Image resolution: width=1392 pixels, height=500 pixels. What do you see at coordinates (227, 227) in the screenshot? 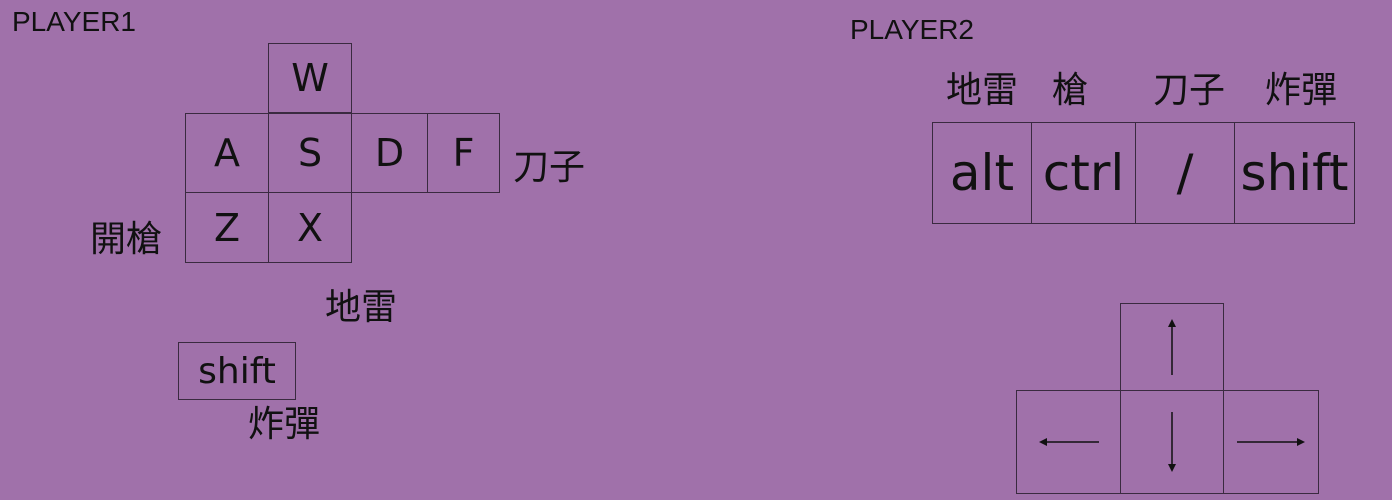
I see `key-z: Z` at bounding box center [227, 227].